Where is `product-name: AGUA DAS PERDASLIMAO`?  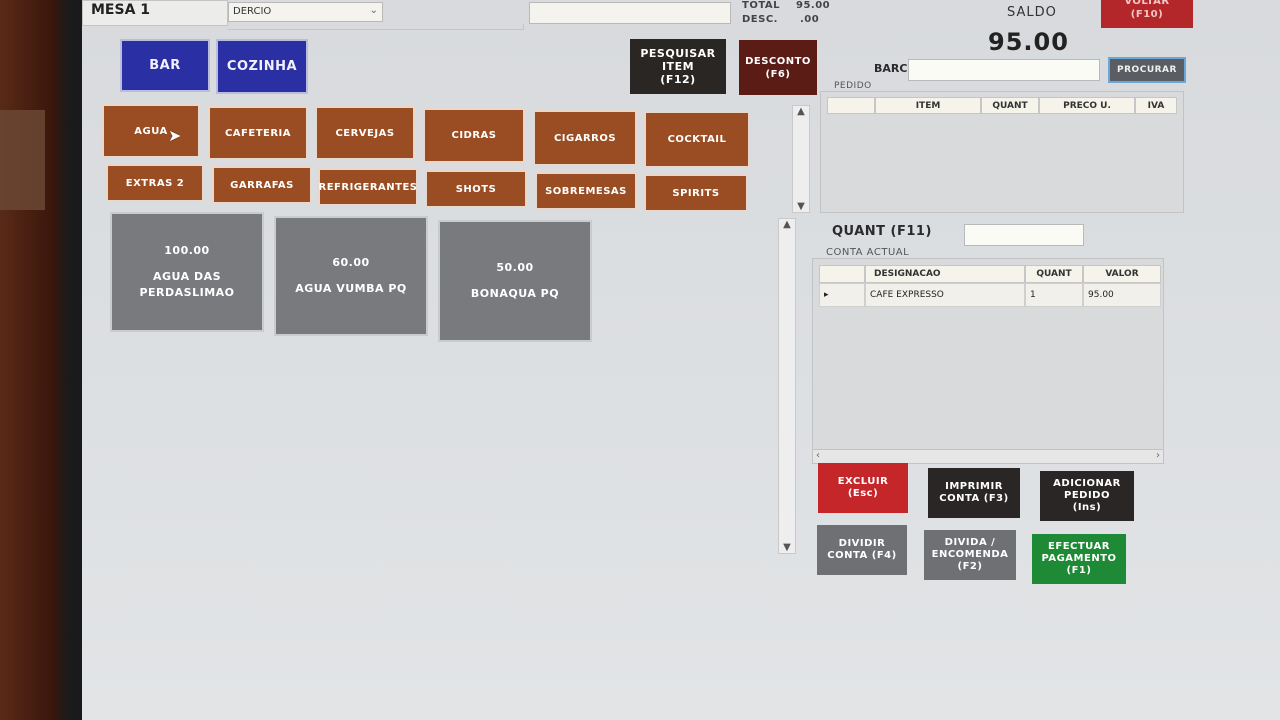
product-name: AGUA DAS PERDASLIMAO is located at coordinates (187, 284).